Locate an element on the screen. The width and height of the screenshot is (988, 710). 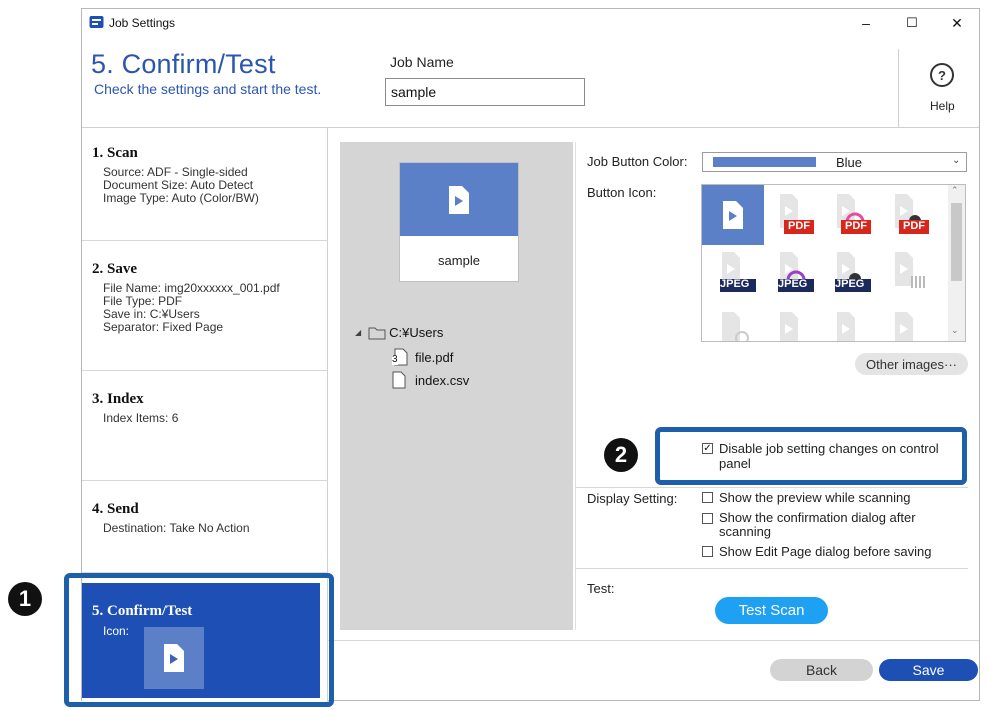
window-title: Job Settings is located at coordinates (142, 23).